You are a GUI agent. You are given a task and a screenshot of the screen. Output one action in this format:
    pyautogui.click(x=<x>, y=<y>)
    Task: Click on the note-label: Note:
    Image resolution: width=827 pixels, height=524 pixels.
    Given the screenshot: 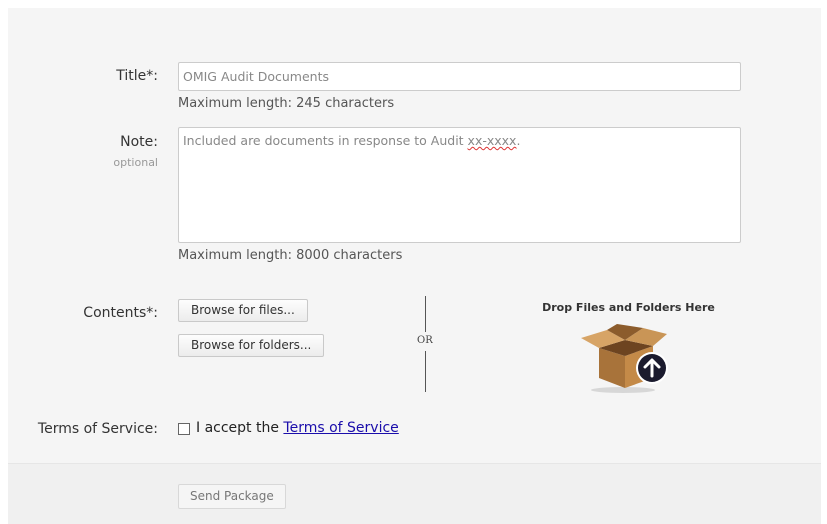 What is the action you would take?
    pyautogui.click(x=139, y=142)
    